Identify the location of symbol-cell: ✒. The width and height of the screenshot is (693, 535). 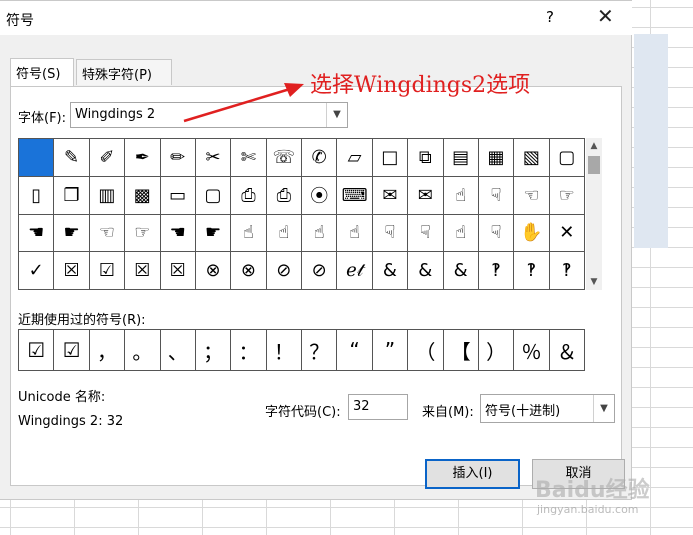
(143, 158).